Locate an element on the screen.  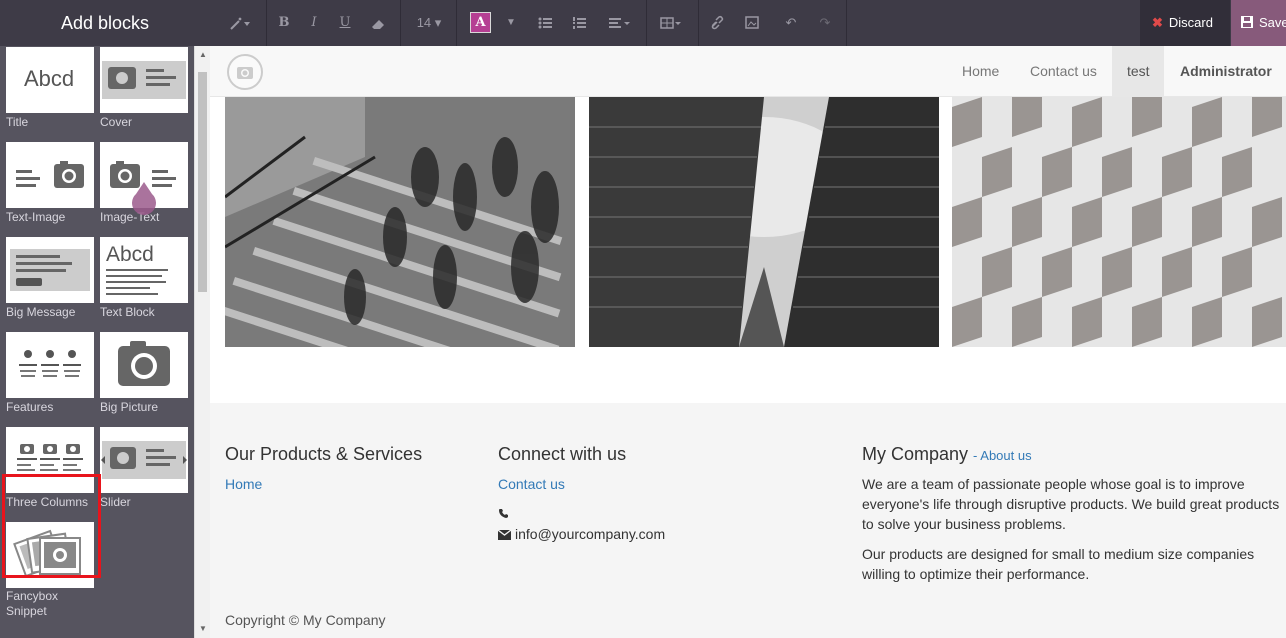
nav-test-link: test is located at coordinates (1138, 71).